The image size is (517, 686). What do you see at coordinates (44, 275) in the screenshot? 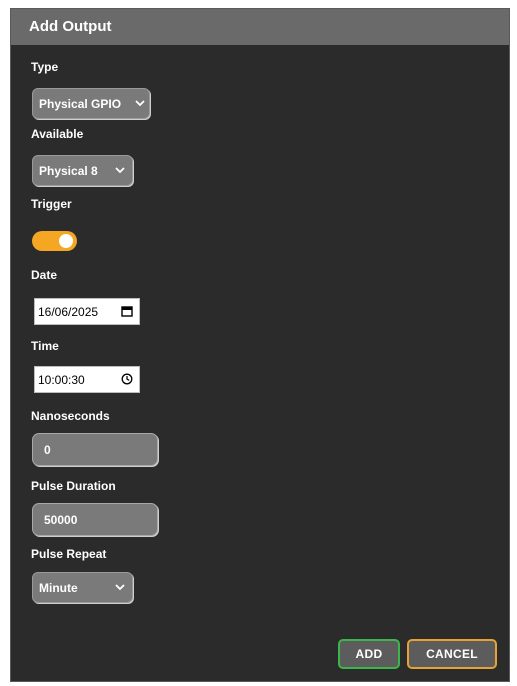
I see `date-label: Date` at bounding box center [44, 275].